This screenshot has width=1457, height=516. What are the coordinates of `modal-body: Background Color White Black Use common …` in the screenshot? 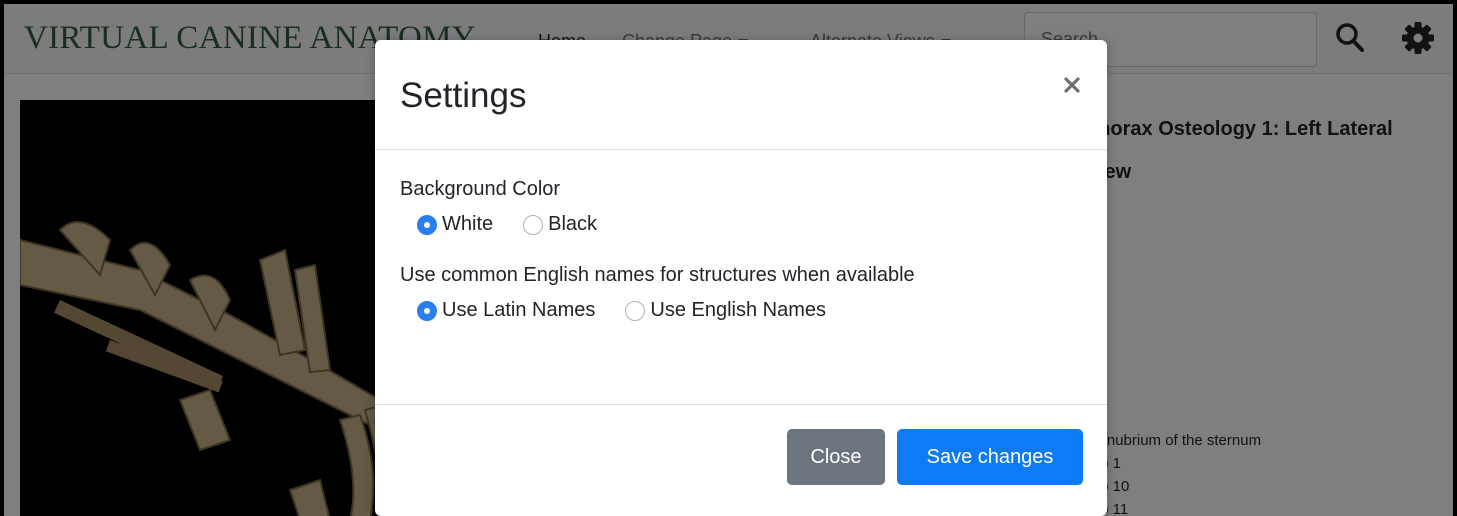 It's located at (740, 250).